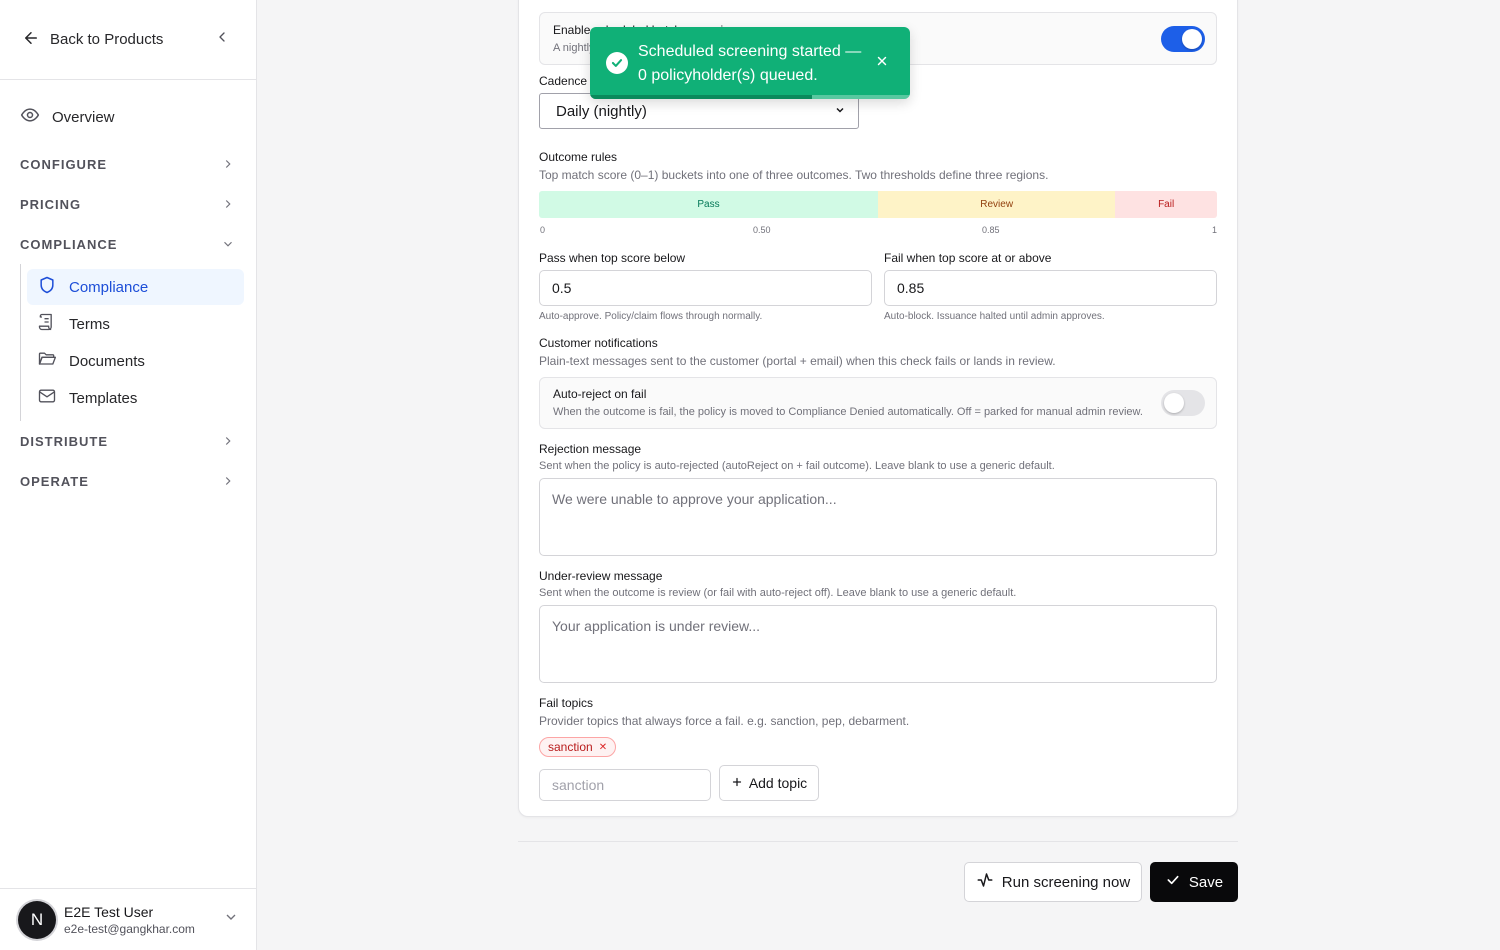 Image resolution: width=1500 pixels, height=950 pixels. Describe the element at coordinates (89, 324) in the screenshot. I see `sidebar-item-label: Terms` at that location.